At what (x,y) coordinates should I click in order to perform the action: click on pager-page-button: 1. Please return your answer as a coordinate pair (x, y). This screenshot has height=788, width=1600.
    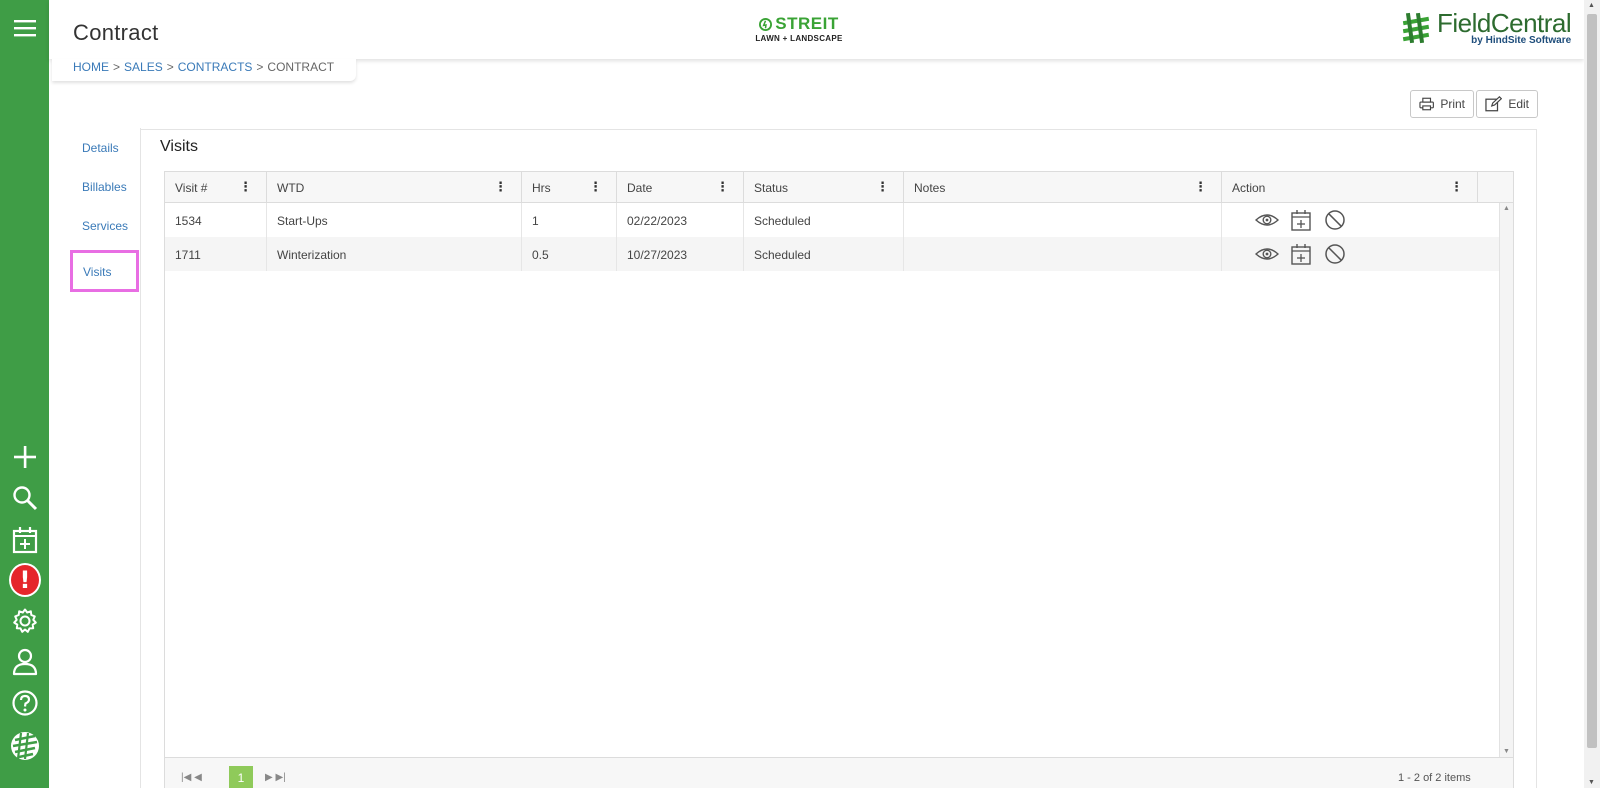
    Looking at the image, I should click on (241, 777).